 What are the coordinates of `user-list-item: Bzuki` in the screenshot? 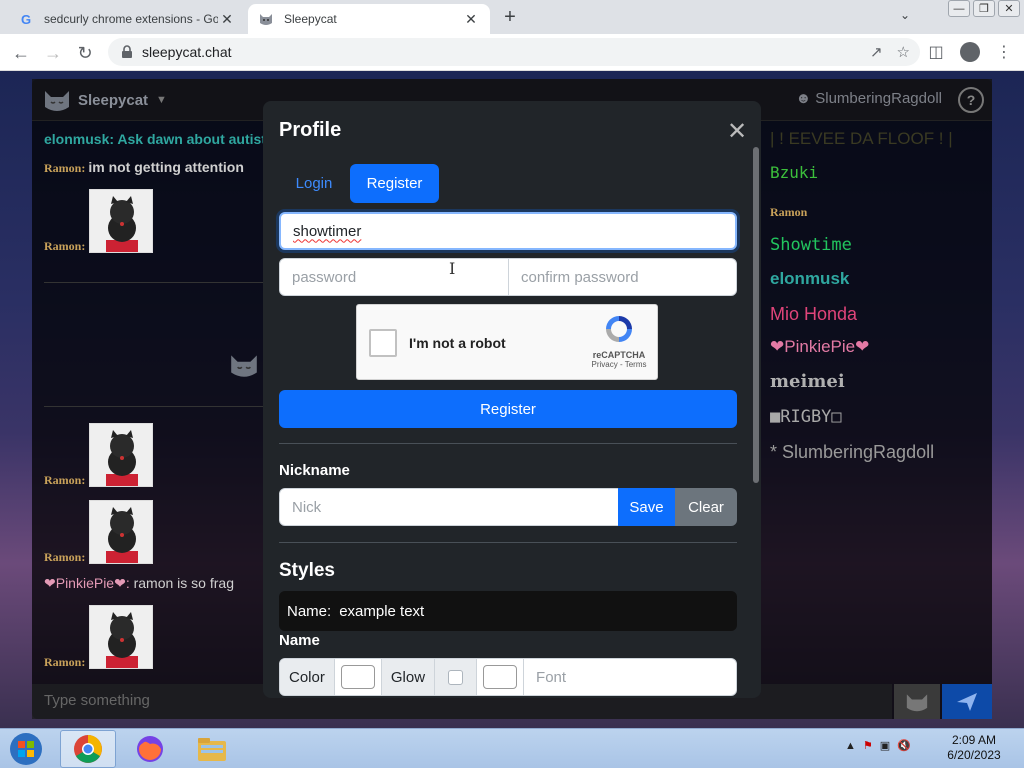 It's located at (794, 172).